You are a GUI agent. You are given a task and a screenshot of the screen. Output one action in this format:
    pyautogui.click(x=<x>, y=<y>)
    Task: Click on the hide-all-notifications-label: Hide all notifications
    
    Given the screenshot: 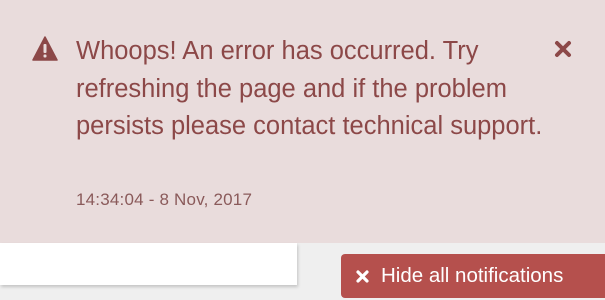 What is the action you would take?
    pyautogui.click(x=472, y=275)
    